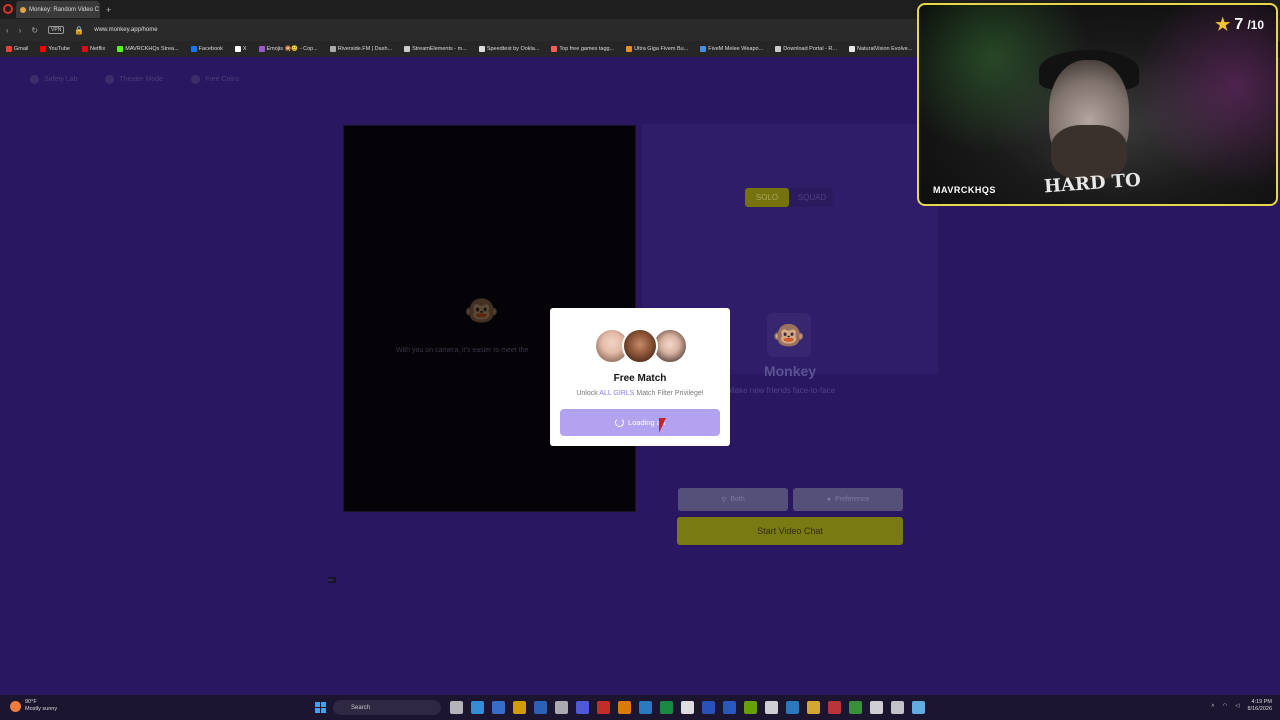 This screenshot has height=720, width=1280. What do you see at coordinates (1097, 104) in the screenshot?
I see `webcam-overlay: HARD TO ★ 7/10 MAVRCKHQS` at bounding box center [1097, 104].